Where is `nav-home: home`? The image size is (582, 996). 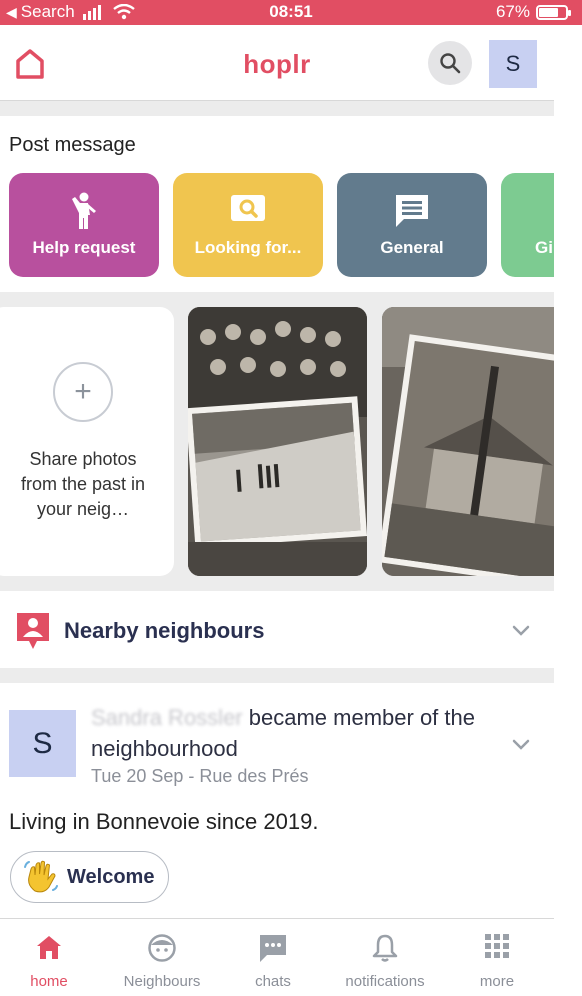 nav-home: home is located at coordinates (52, 957).